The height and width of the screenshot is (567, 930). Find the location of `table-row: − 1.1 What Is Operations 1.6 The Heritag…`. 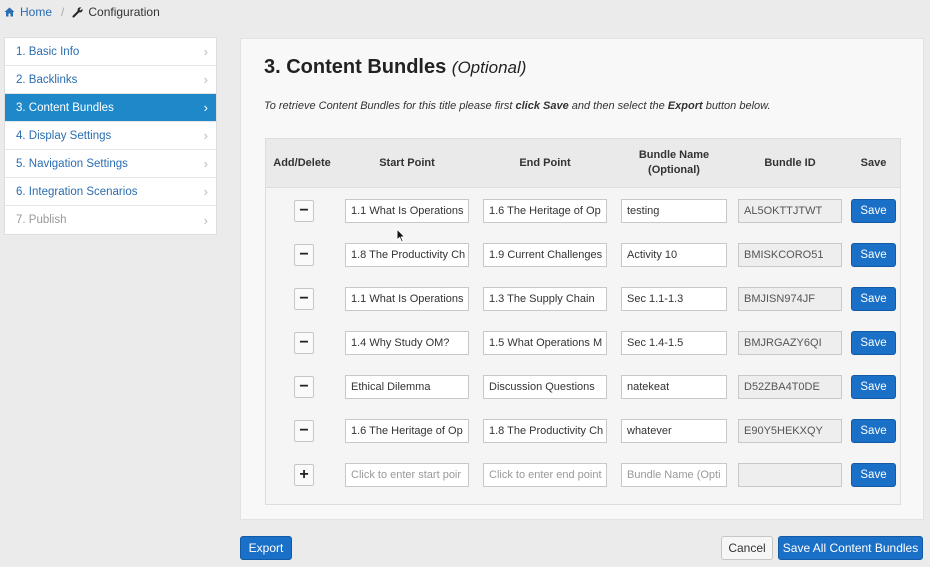

table-row: − 1.1 What Is Operations 1.6 The Heritag… is located at coordinates (583, 211).